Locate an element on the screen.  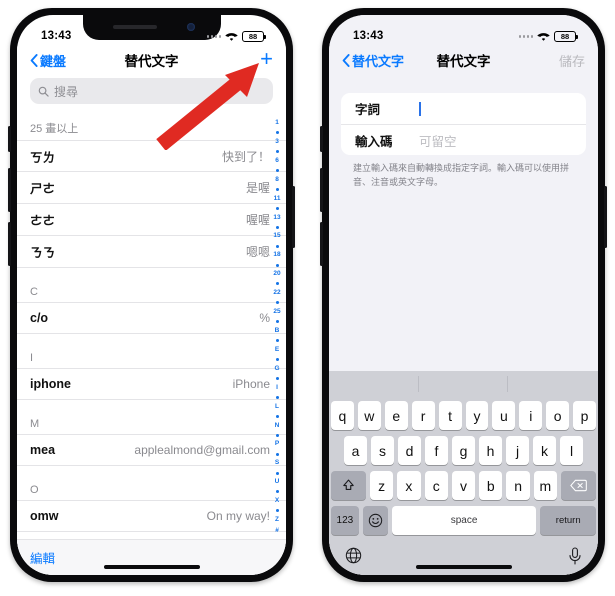
key-f: f is located at coordinates (436, 450).